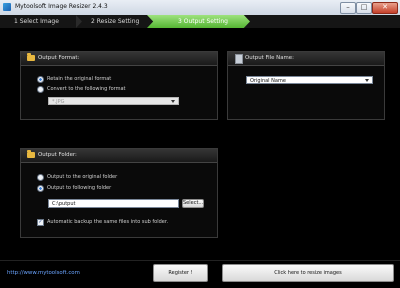  I want to click on original-folder-radio, so click(40, 177).